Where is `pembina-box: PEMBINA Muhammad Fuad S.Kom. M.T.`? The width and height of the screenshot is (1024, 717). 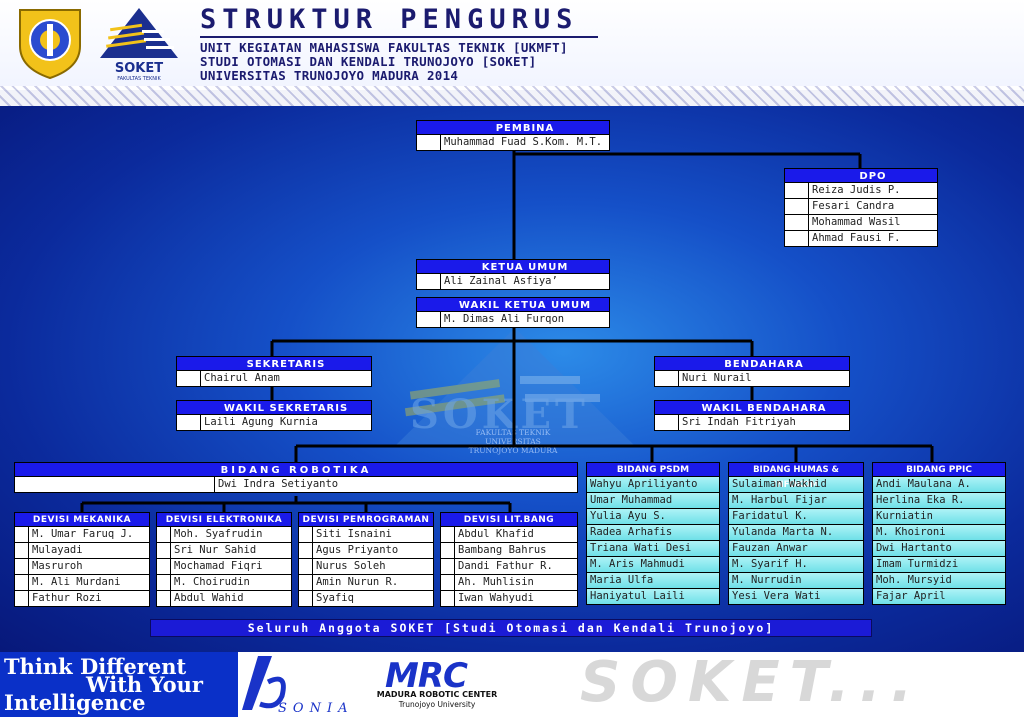
pembina-box: PEMBINA Muhammad Fuad S.Kom. M.T. is located at coordinates (513, 135).